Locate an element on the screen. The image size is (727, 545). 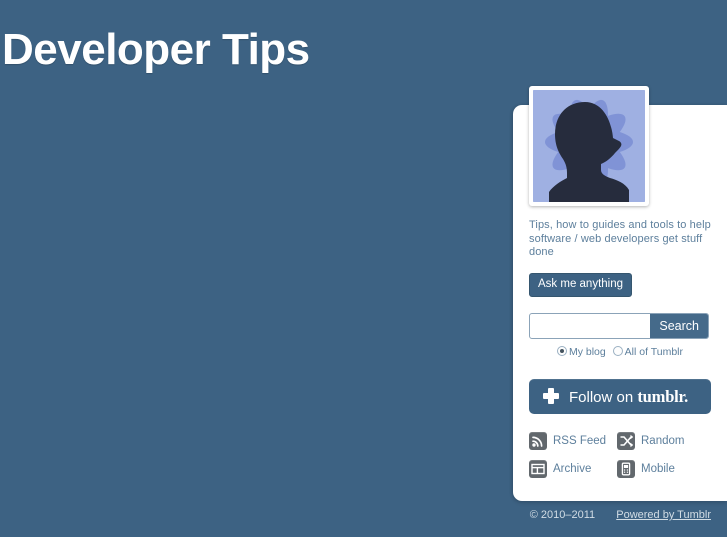
footer: © 2010–2011 Powered by Tumblr is located at coordinates (363, 519).